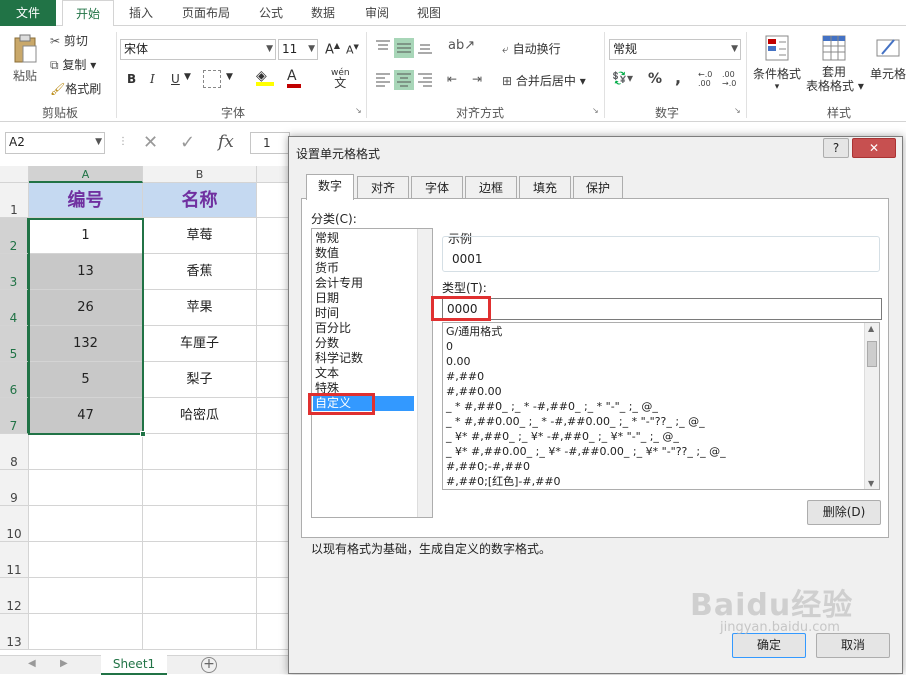 The height and width of the screenshot is (675, 906). Describe the element at coordinates (14, 596) in the screenshot. I see `row-header: 12` at that location.